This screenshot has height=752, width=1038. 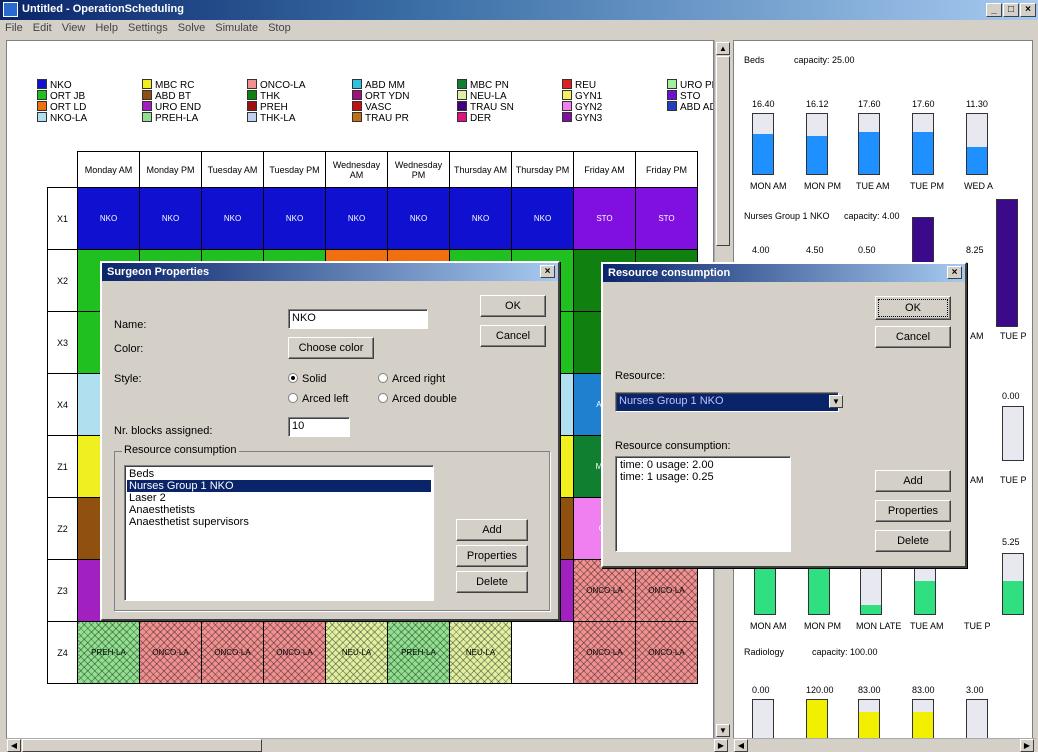 What do you see at coordinates (542, 652) in the screenshot?
I see `schedule-block` at bounding box center [542, 652].